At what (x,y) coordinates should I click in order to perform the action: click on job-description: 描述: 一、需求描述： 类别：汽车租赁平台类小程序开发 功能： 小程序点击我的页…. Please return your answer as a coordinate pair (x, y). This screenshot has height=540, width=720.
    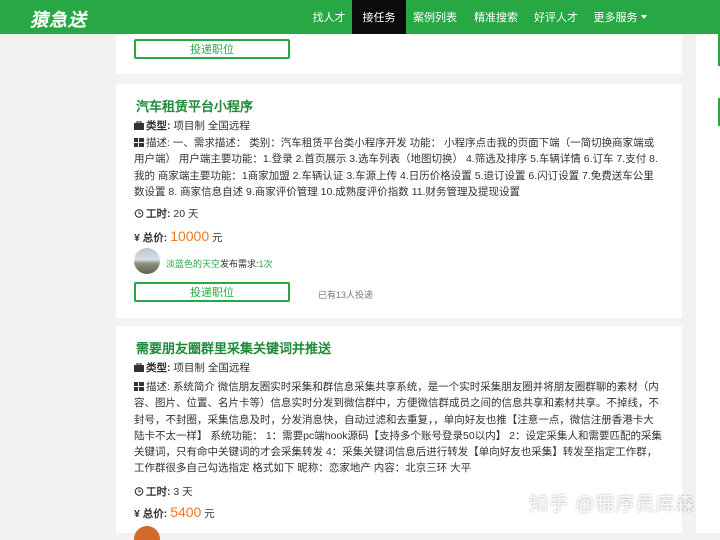
    Looking at the image, I should click on (399, 167).